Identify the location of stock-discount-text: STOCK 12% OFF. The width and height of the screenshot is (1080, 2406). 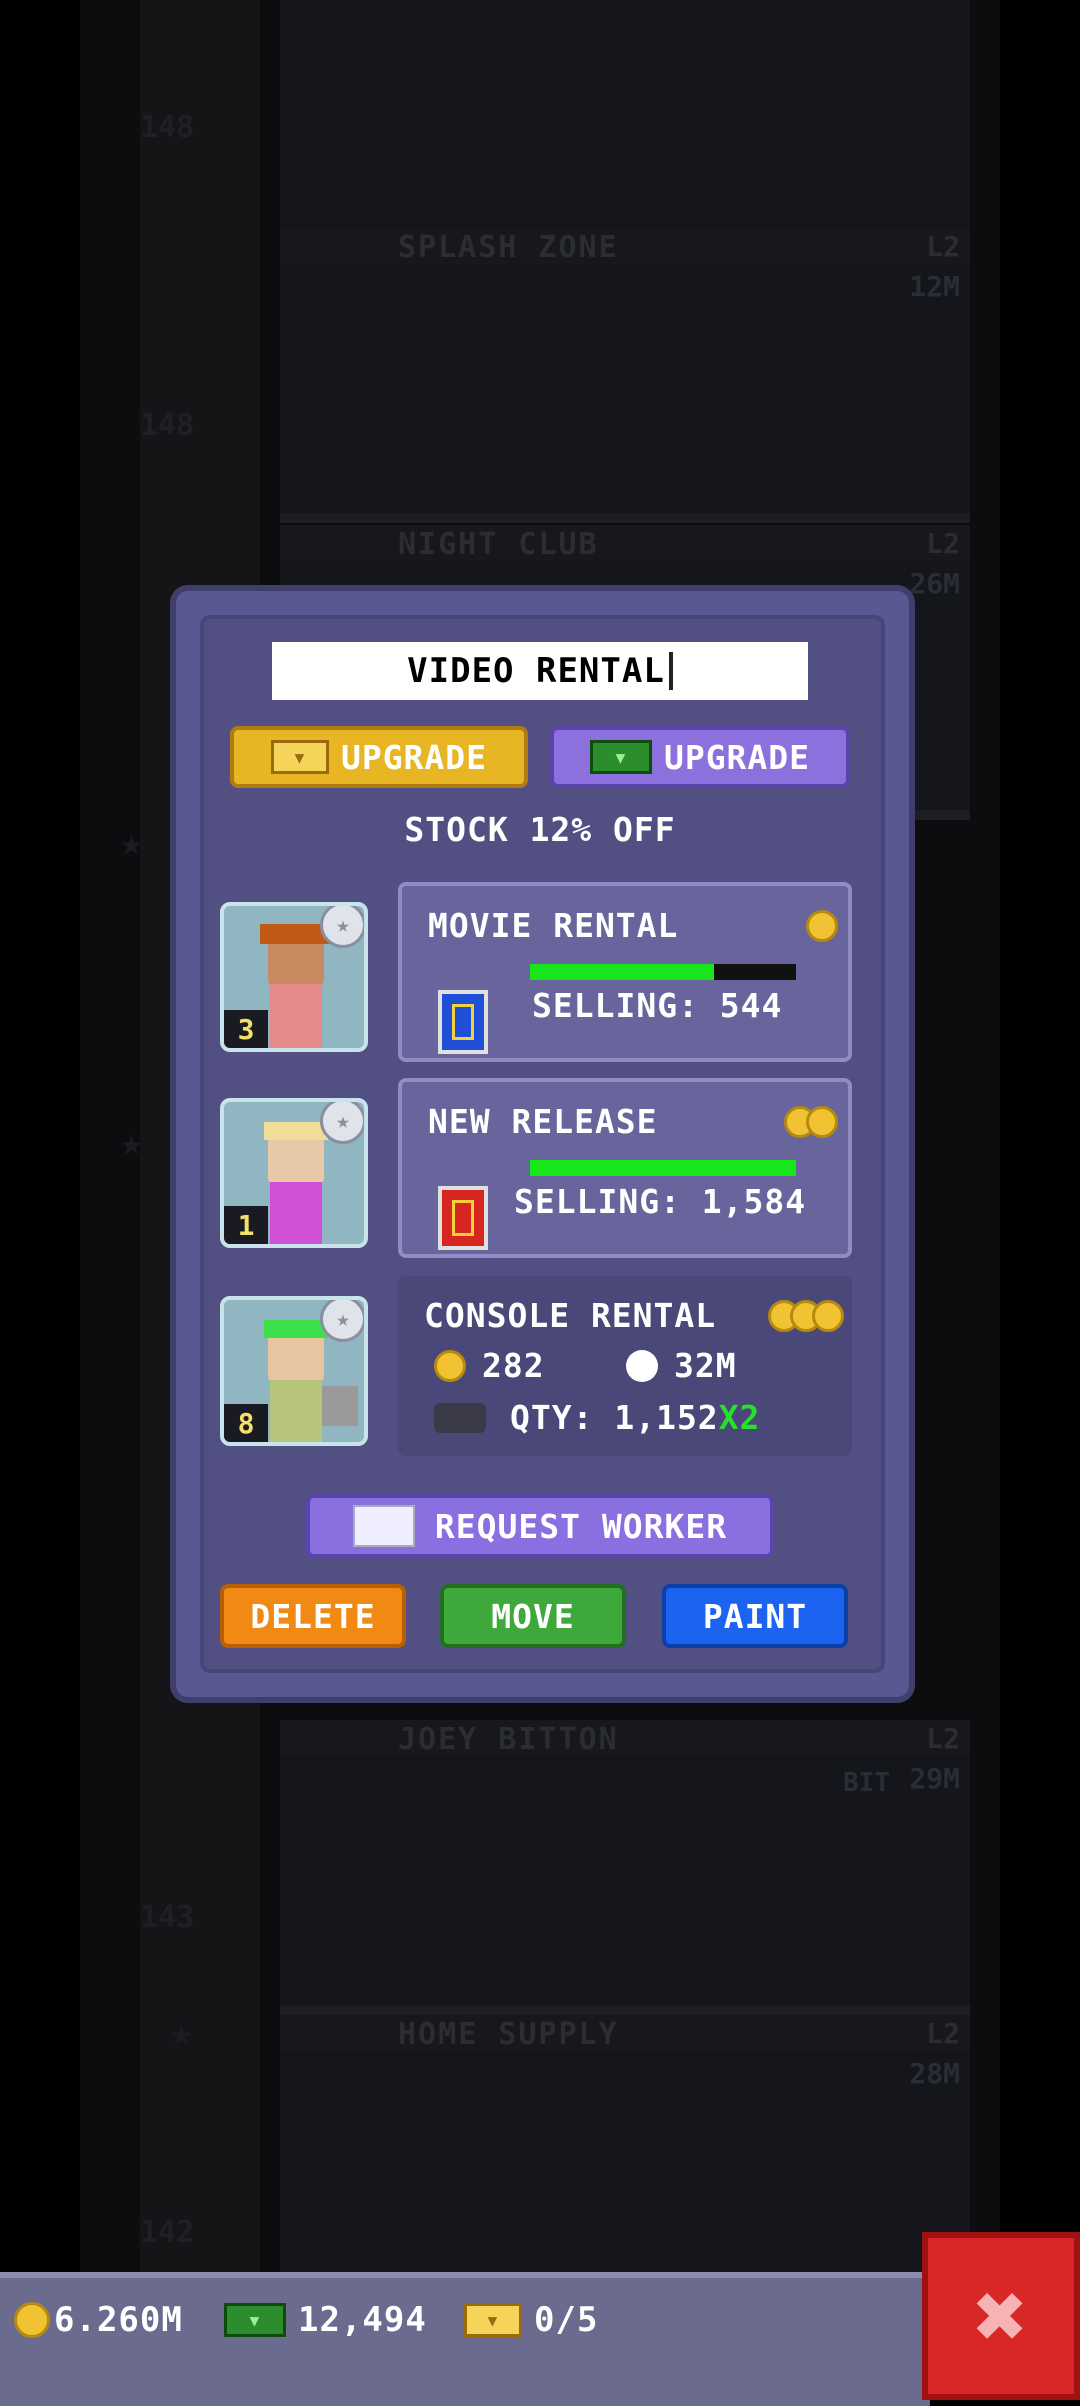
(540, 829).